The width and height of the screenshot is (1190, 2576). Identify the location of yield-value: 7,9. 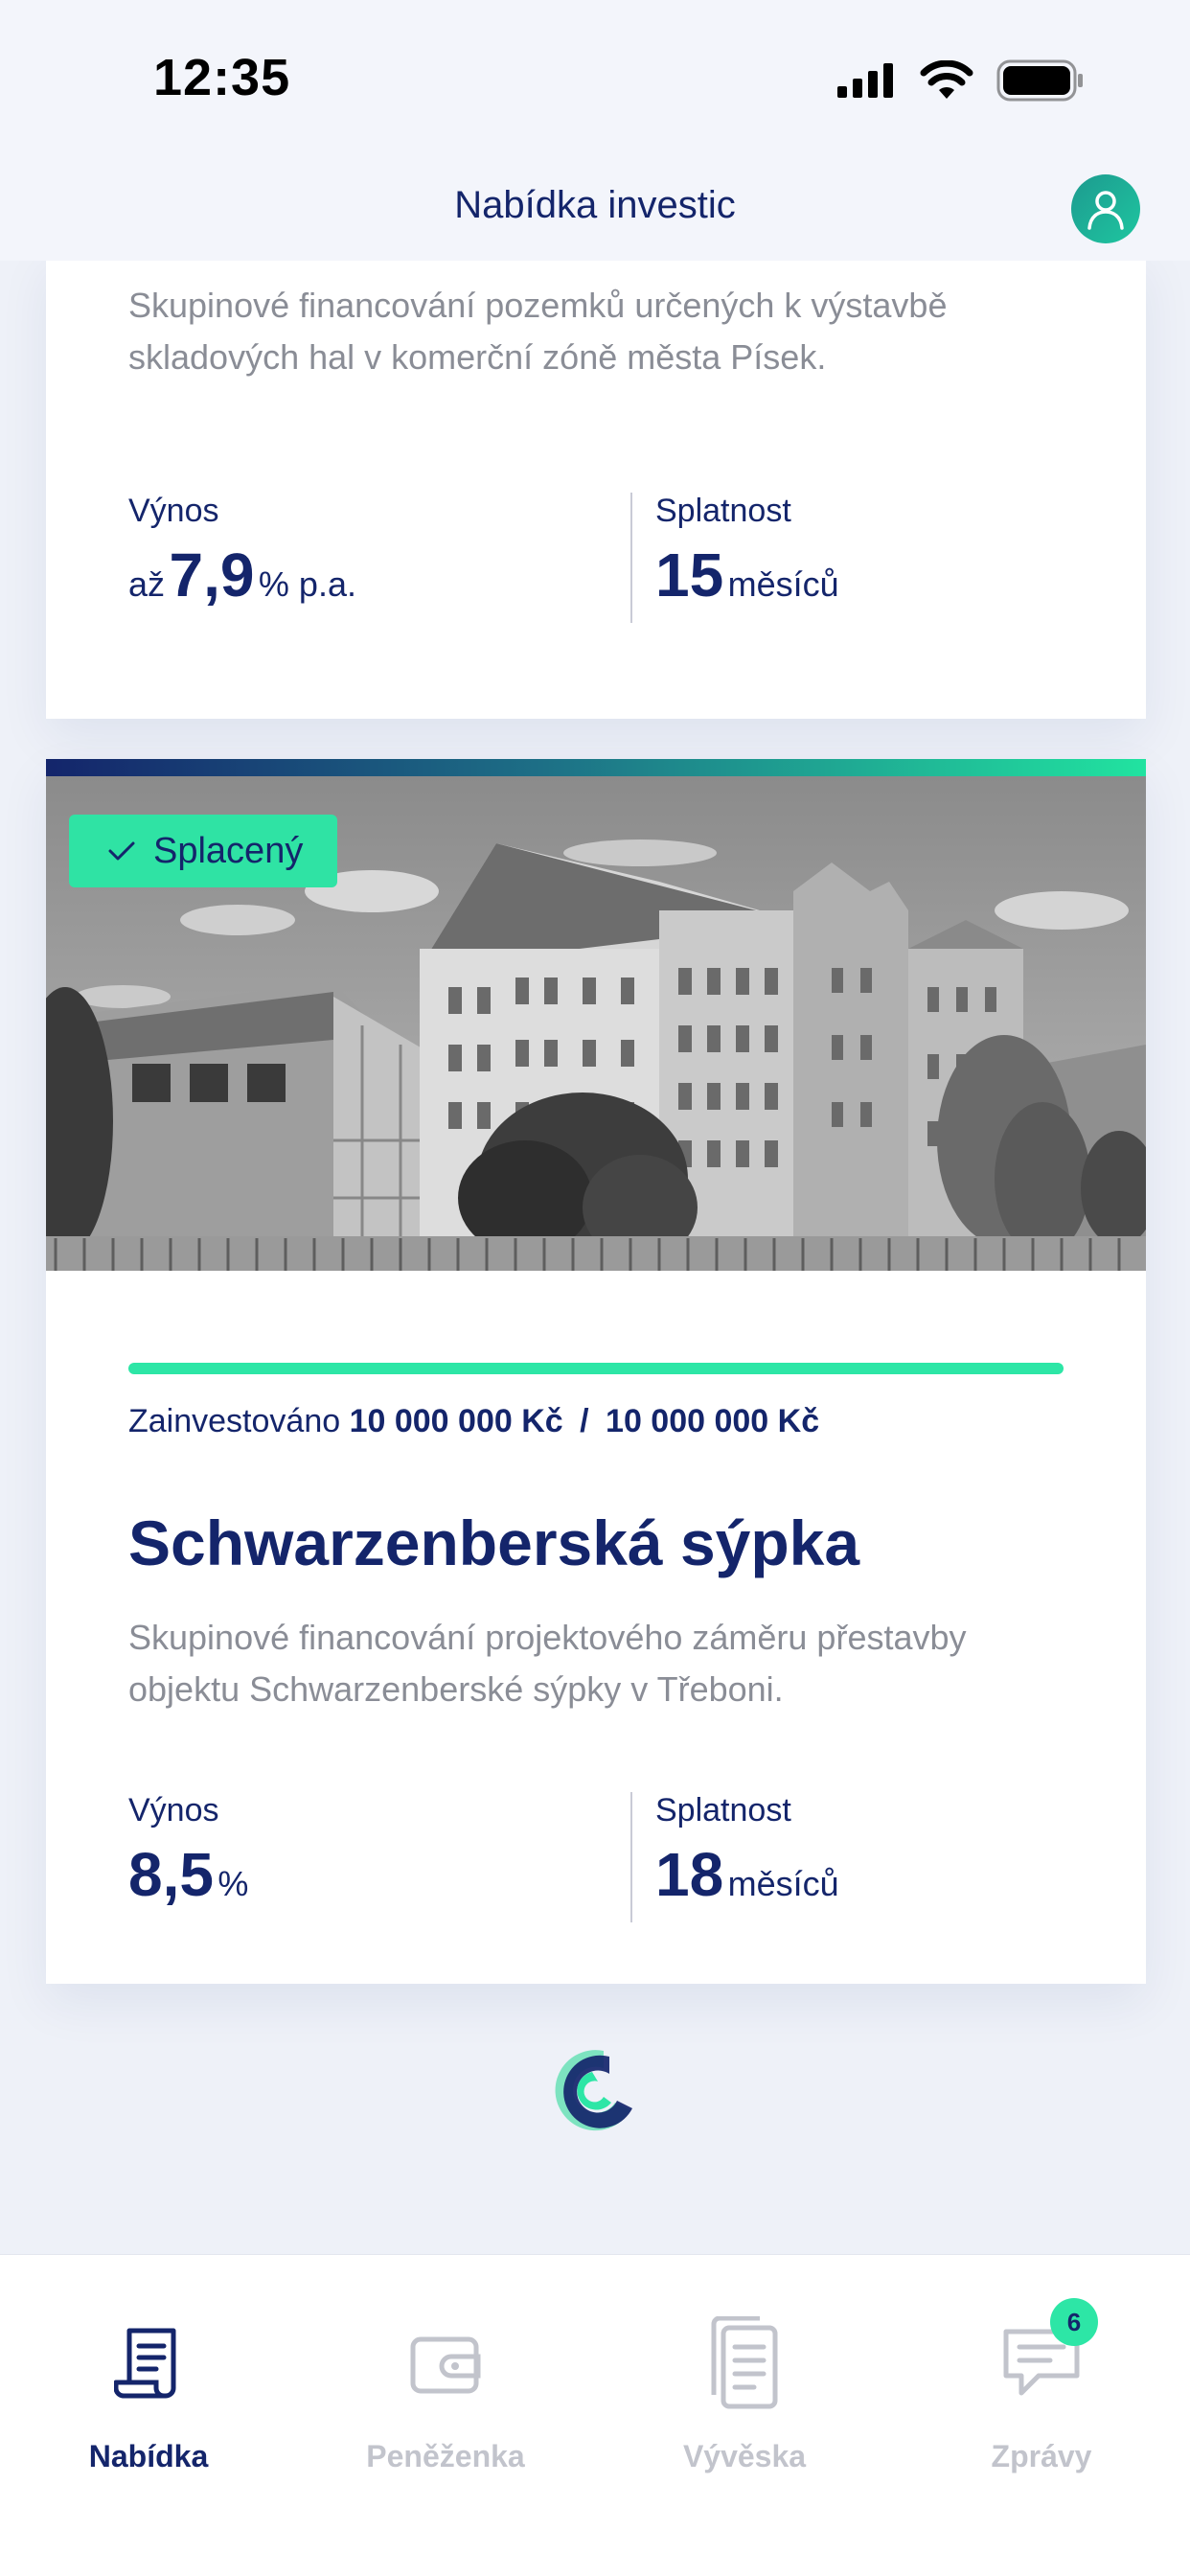
(212, 575).